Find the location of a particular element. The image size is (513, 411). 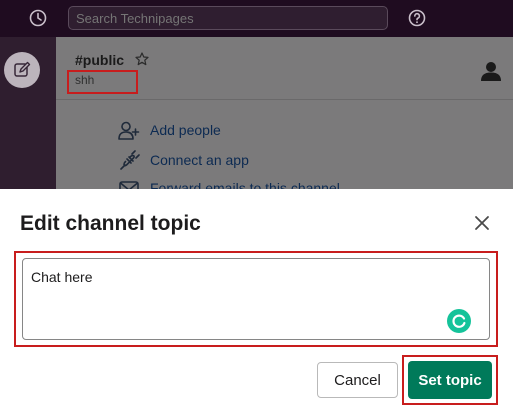

member-icon is located at coordinates (491, 71).